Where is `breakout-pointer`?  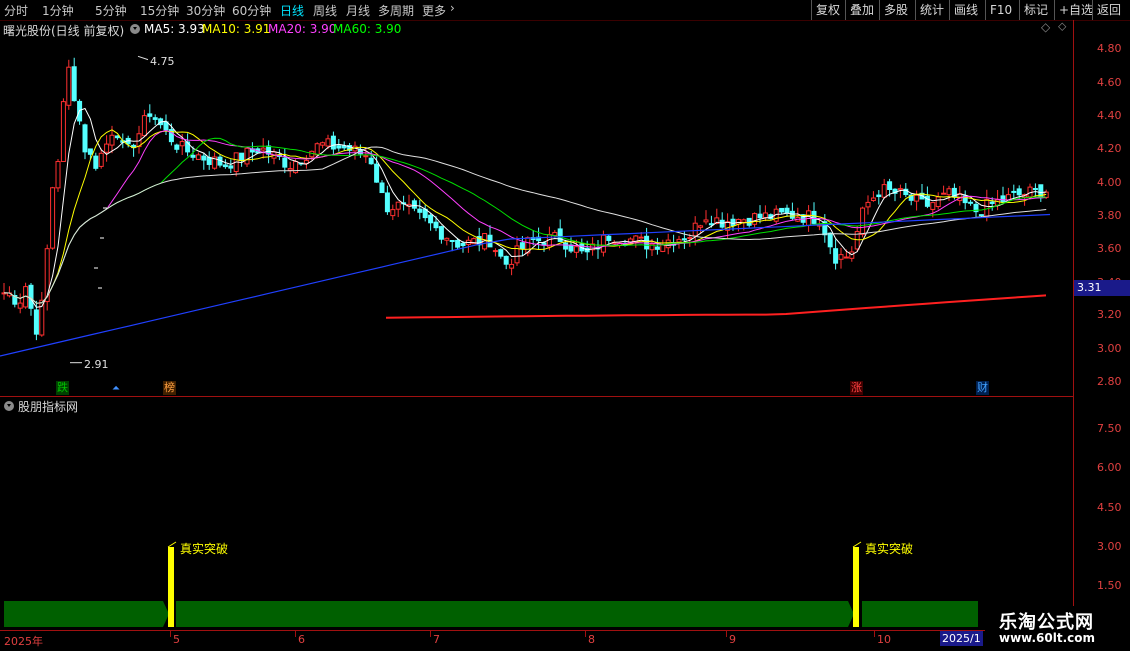
breakout-pointer is located at coordinates (857, 544).